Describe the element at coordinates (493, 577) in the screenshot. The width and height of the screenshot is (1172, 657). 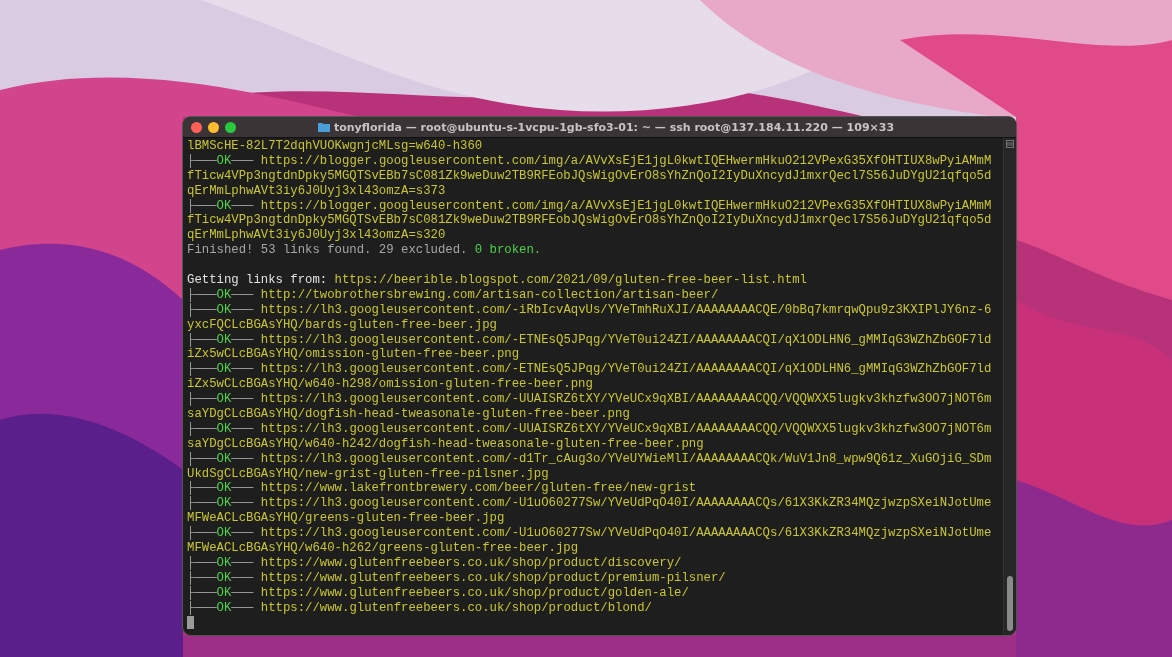
I see `url-text: https://www.glutenfreebeers.co.uk/shop/product/premium-pilsner/` at that location.